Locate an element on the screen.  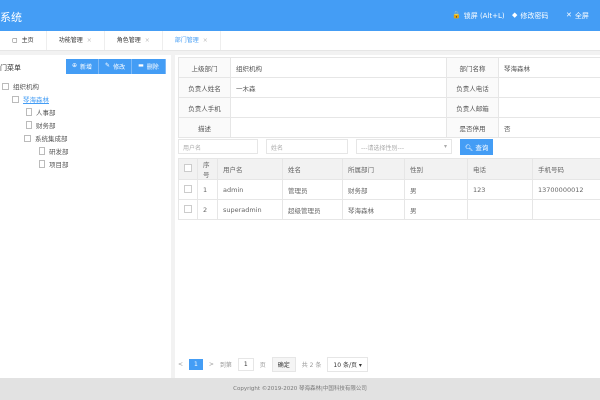
leader-email-value is located at coordinates (549, 107).